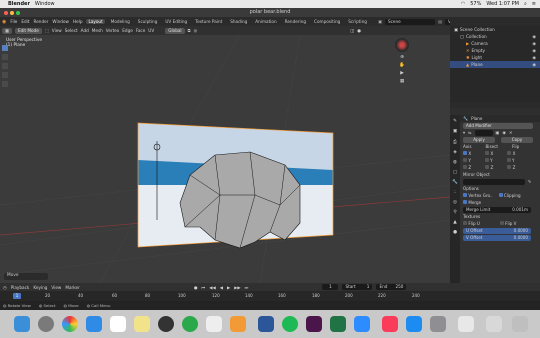  Describe the element at coordinates (45, 4) in the screenshot. I see `menu-window: Window` at that location.